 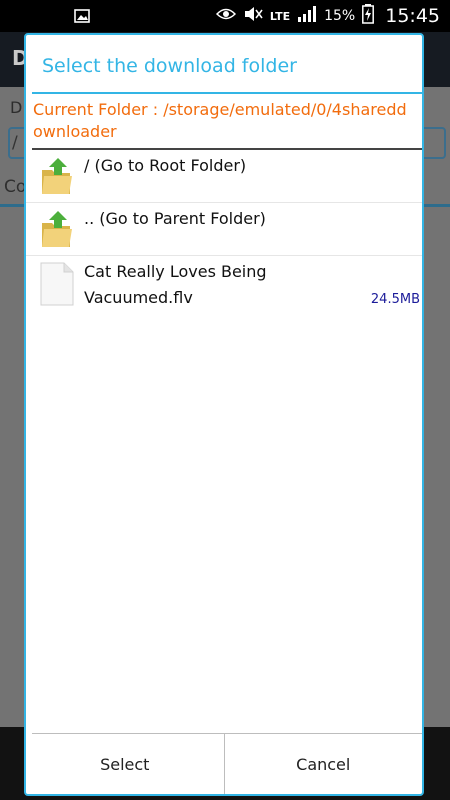 I want to click on dialog-buttons: Select Cancel, so click(x=224, y=764).